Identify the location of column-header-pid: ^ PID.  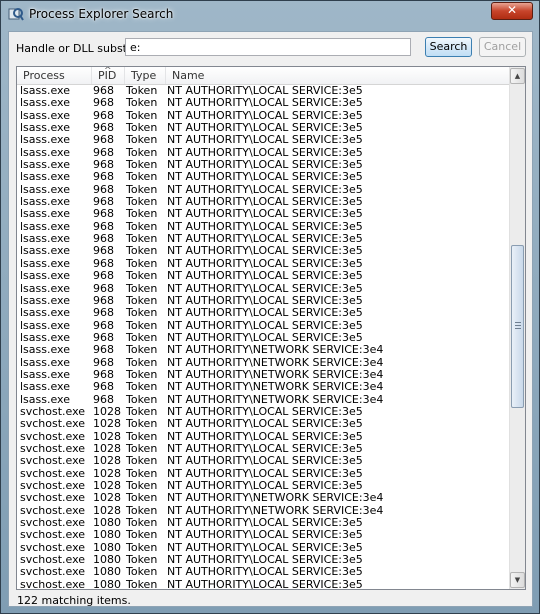
(108, 75).